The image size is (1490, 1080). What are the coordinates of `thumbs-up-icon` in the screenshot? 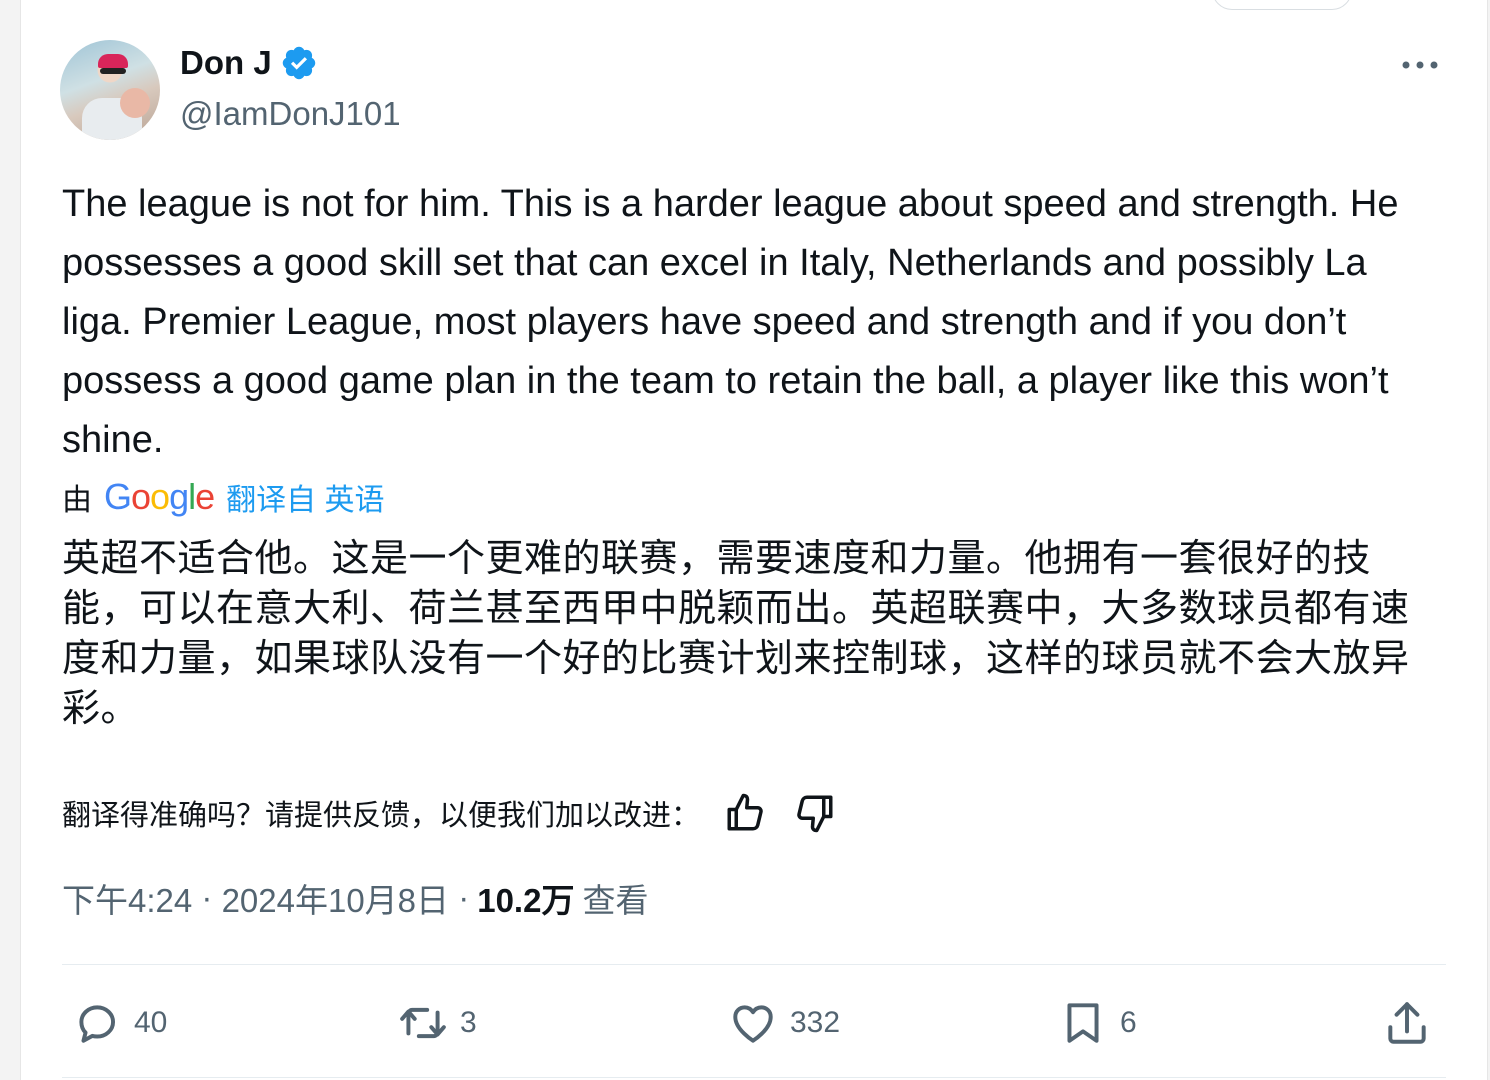 It's located at (745, 813).